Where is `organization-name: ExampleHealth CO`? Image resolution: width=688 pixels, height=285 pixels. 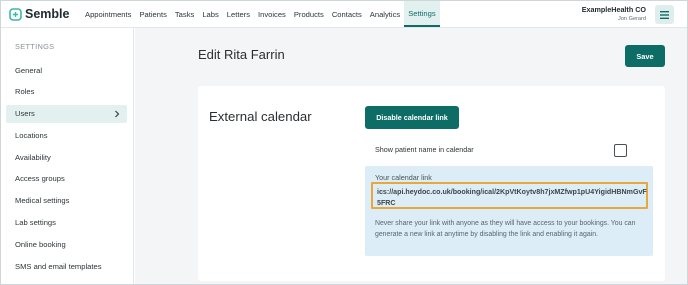
organization-name: ExampleHealth CO is located at coordinates (613, 9).